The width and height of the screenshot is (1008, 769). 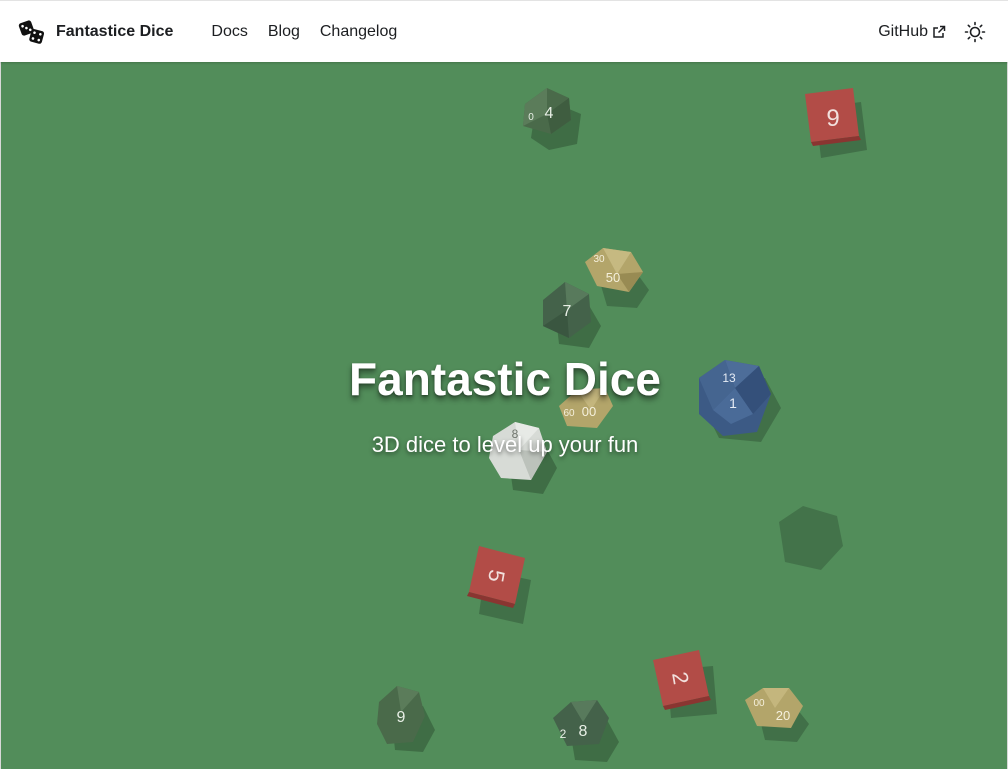 What do you see at coordinates (531, 117) in the screenshot?
I see `die-face-number: 0` at bounding box center [531, 117].